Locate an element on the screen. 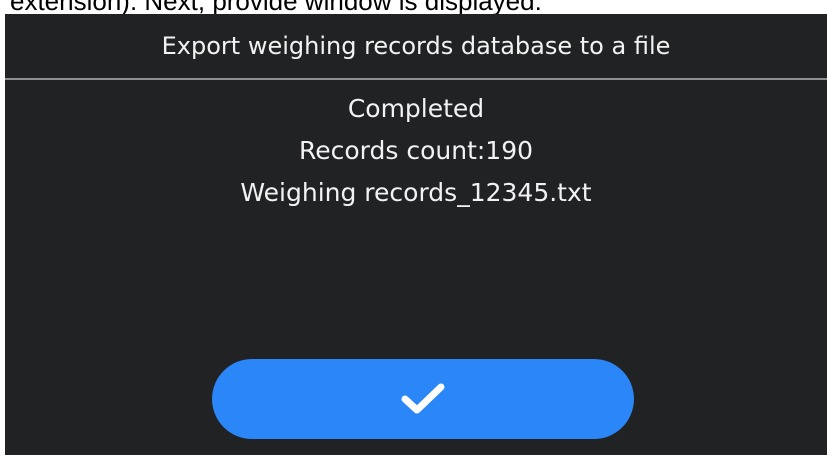 This screenshot has width=830, height=455. confirm-button is located at coordinates (423, 399).